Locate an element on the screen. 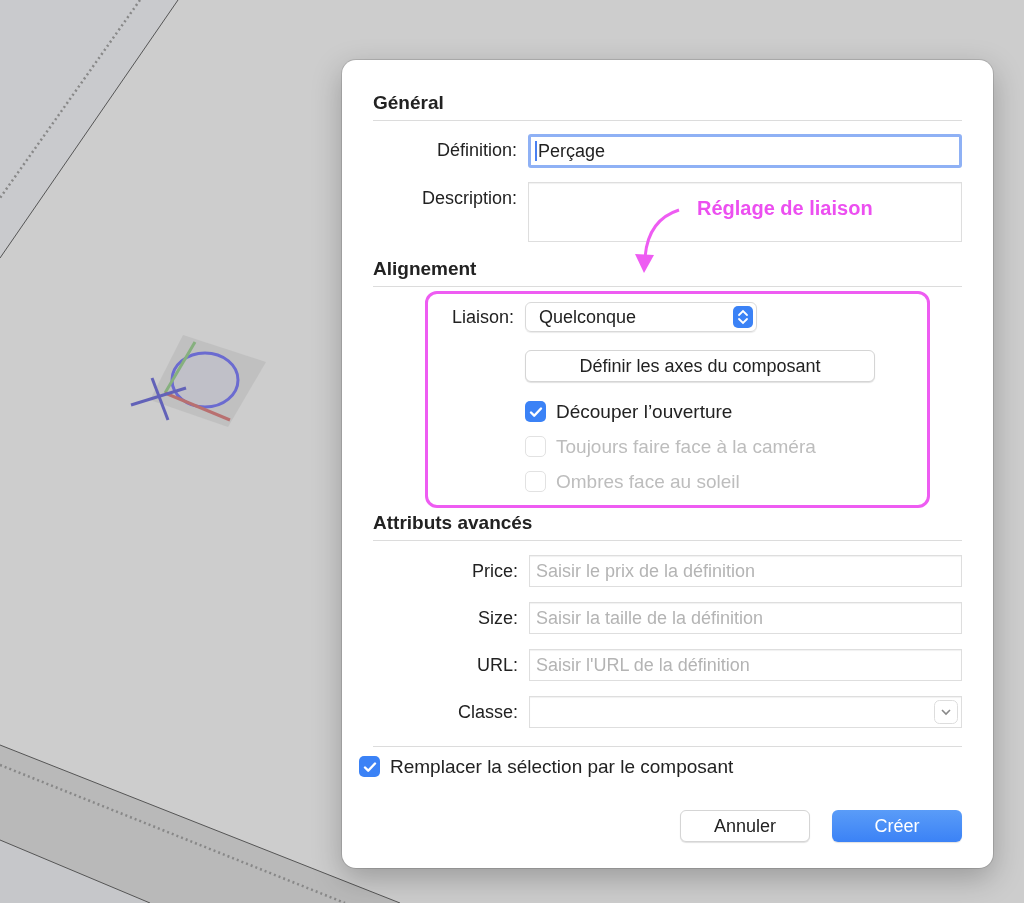  field-label: Définition: is located at coordinates (476, 150).